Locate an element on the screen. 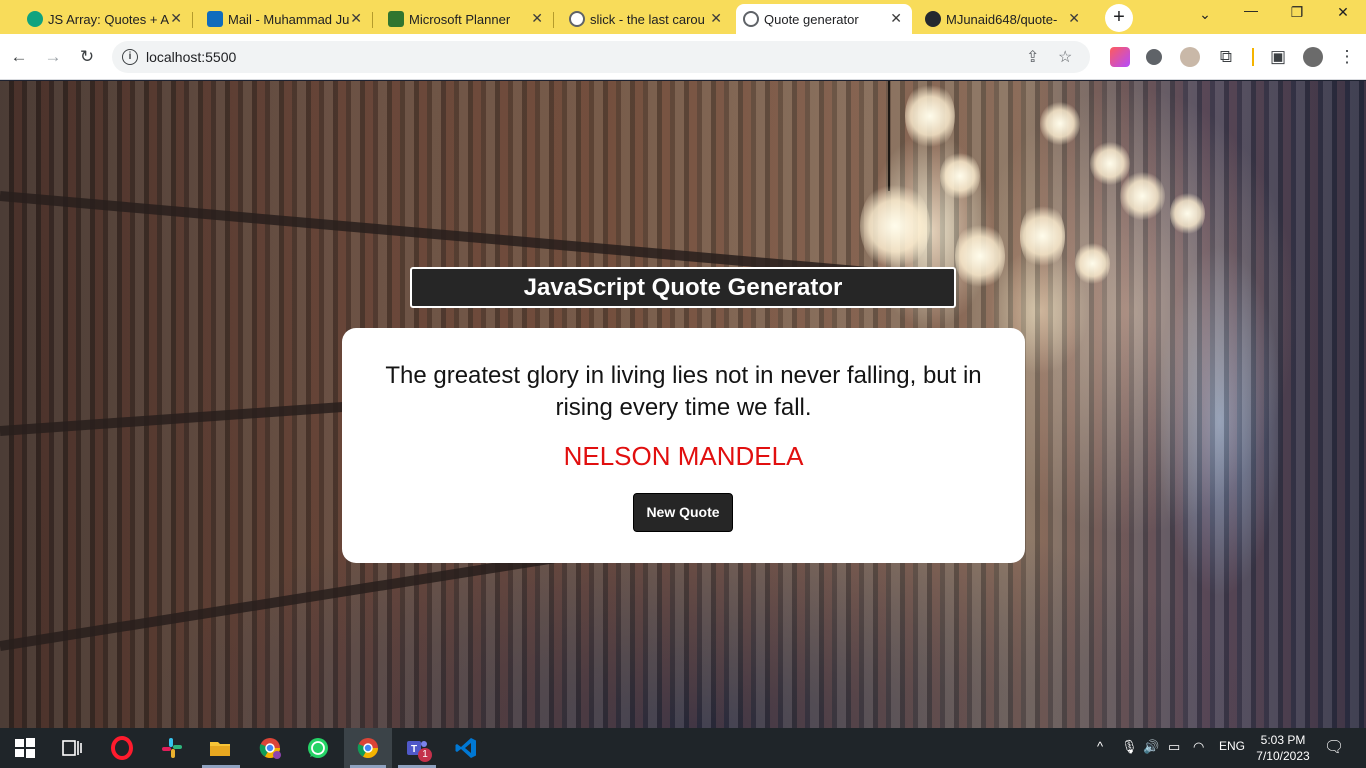 Image resolution: width=1366 pixels, height=768 pixels. github-icon is located at coordinates (933, 19).